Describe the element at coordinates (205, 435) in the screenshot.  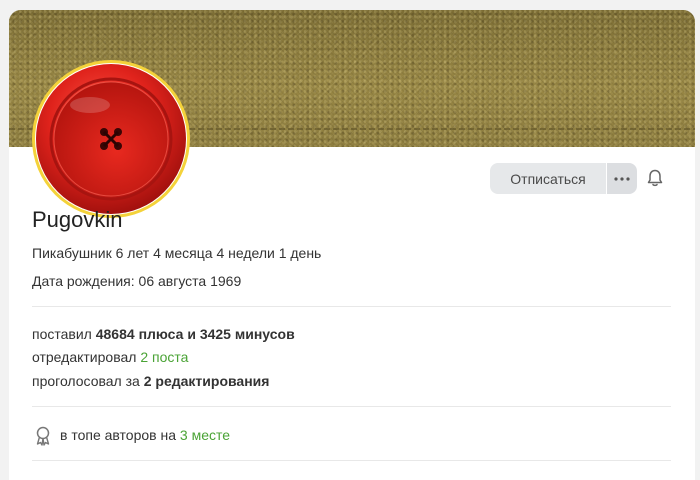
I see `ranking-value: 3 месте` at that location.